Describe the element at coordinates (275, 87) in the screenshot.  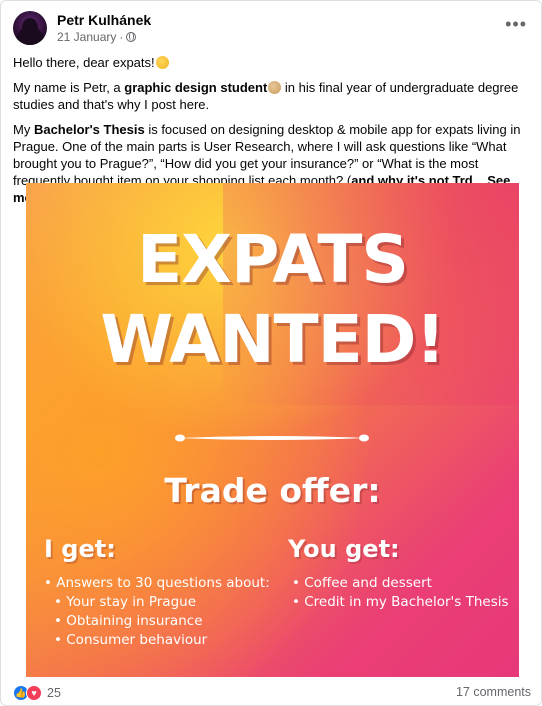
I see `palette-emoji-icon` at that location.